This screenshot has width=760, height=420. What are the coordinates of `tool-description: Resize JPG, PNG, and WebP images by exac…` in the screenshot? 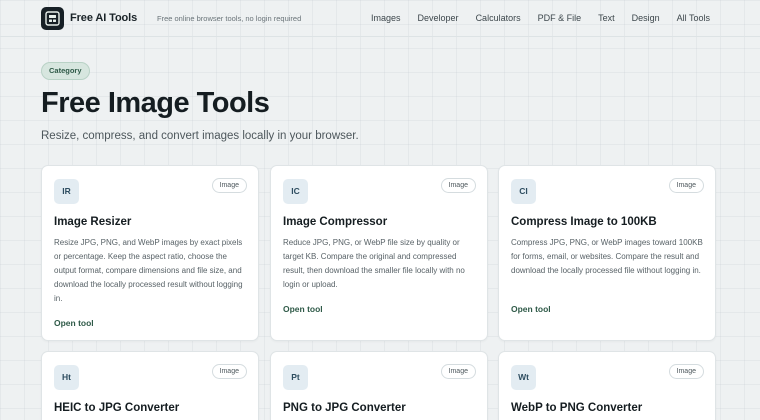 It's located at (148, 270).